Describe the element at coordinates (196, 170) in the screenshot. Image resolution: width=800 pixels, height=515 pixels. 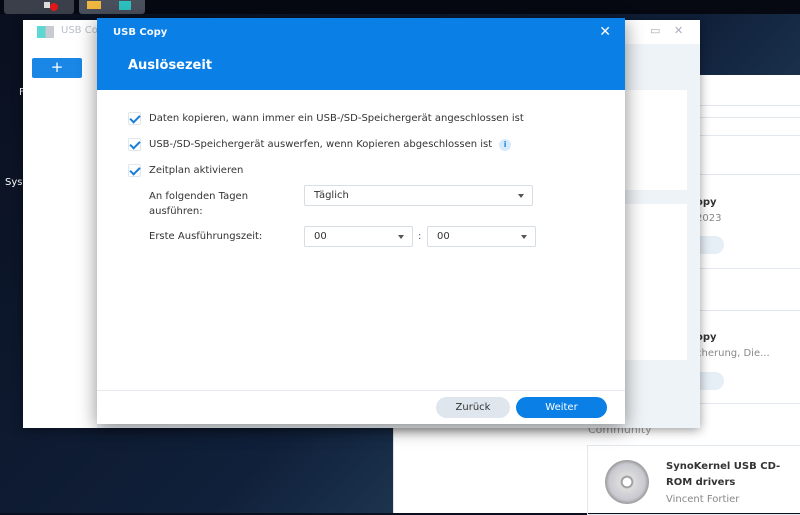
I see `option-label: Zeitplan aktivieren` at that location.